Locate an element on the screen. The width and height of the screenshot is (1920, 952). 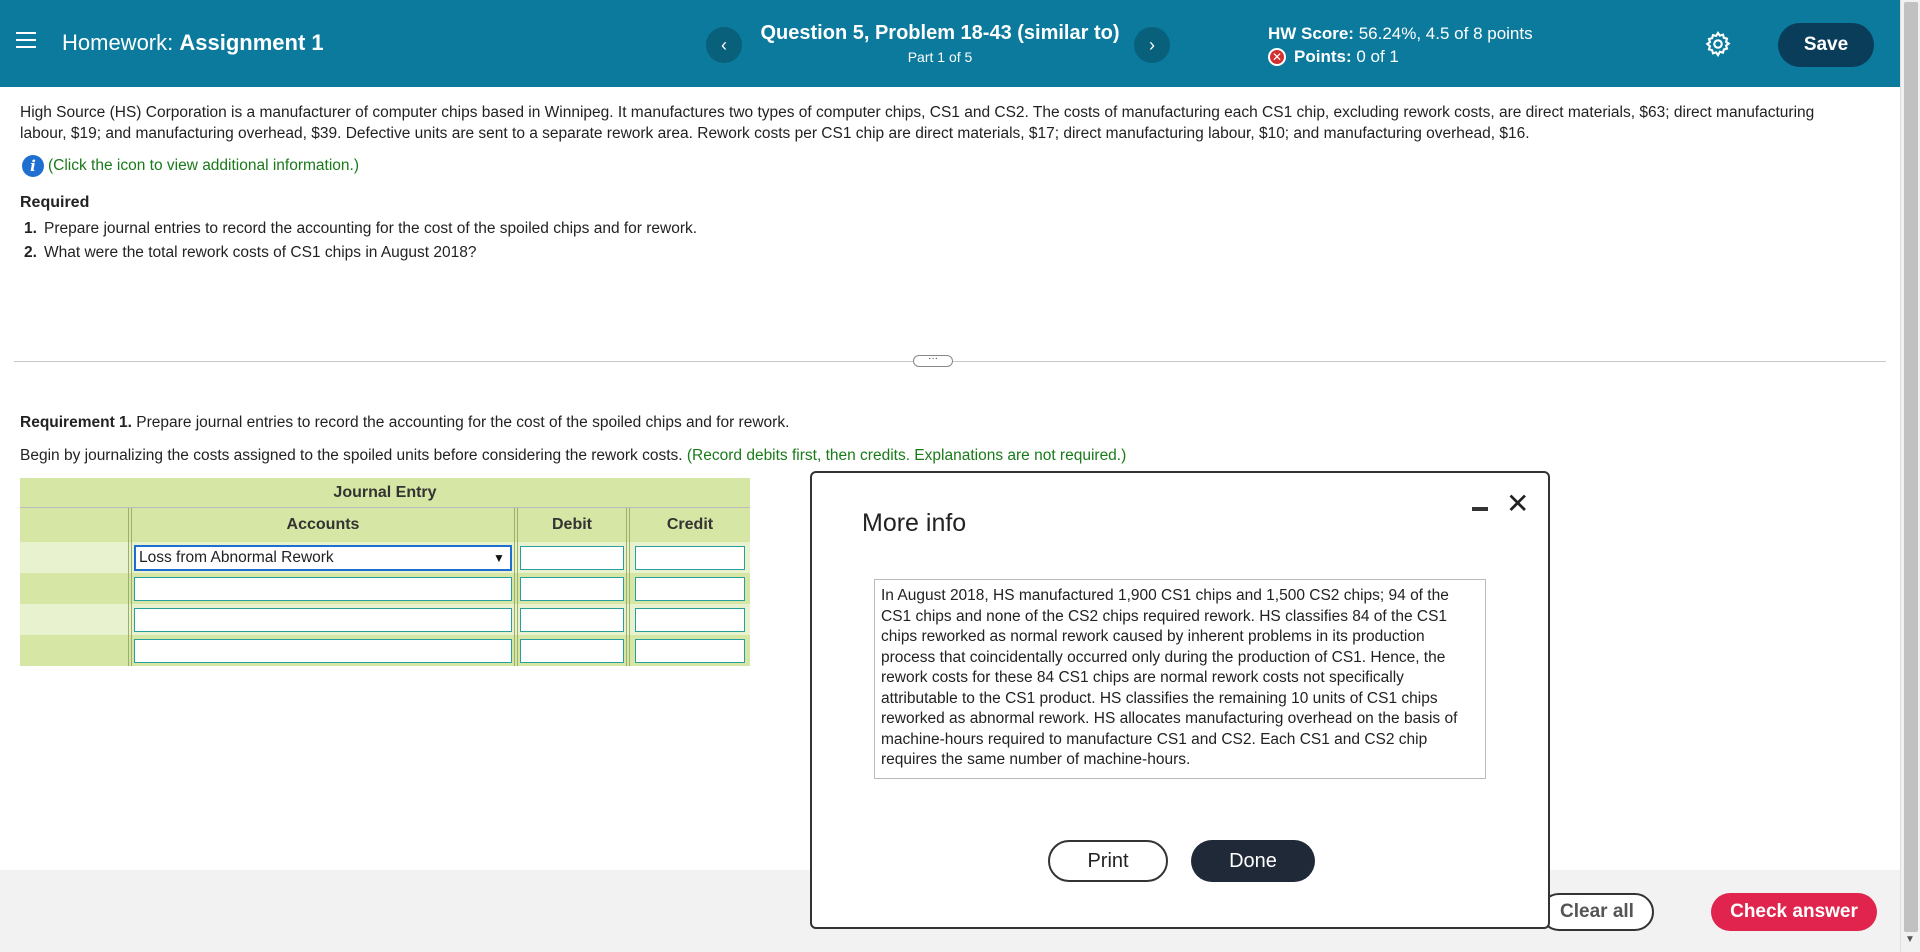
check-answer-button: Check answer is located at coordinates (1794, 912).